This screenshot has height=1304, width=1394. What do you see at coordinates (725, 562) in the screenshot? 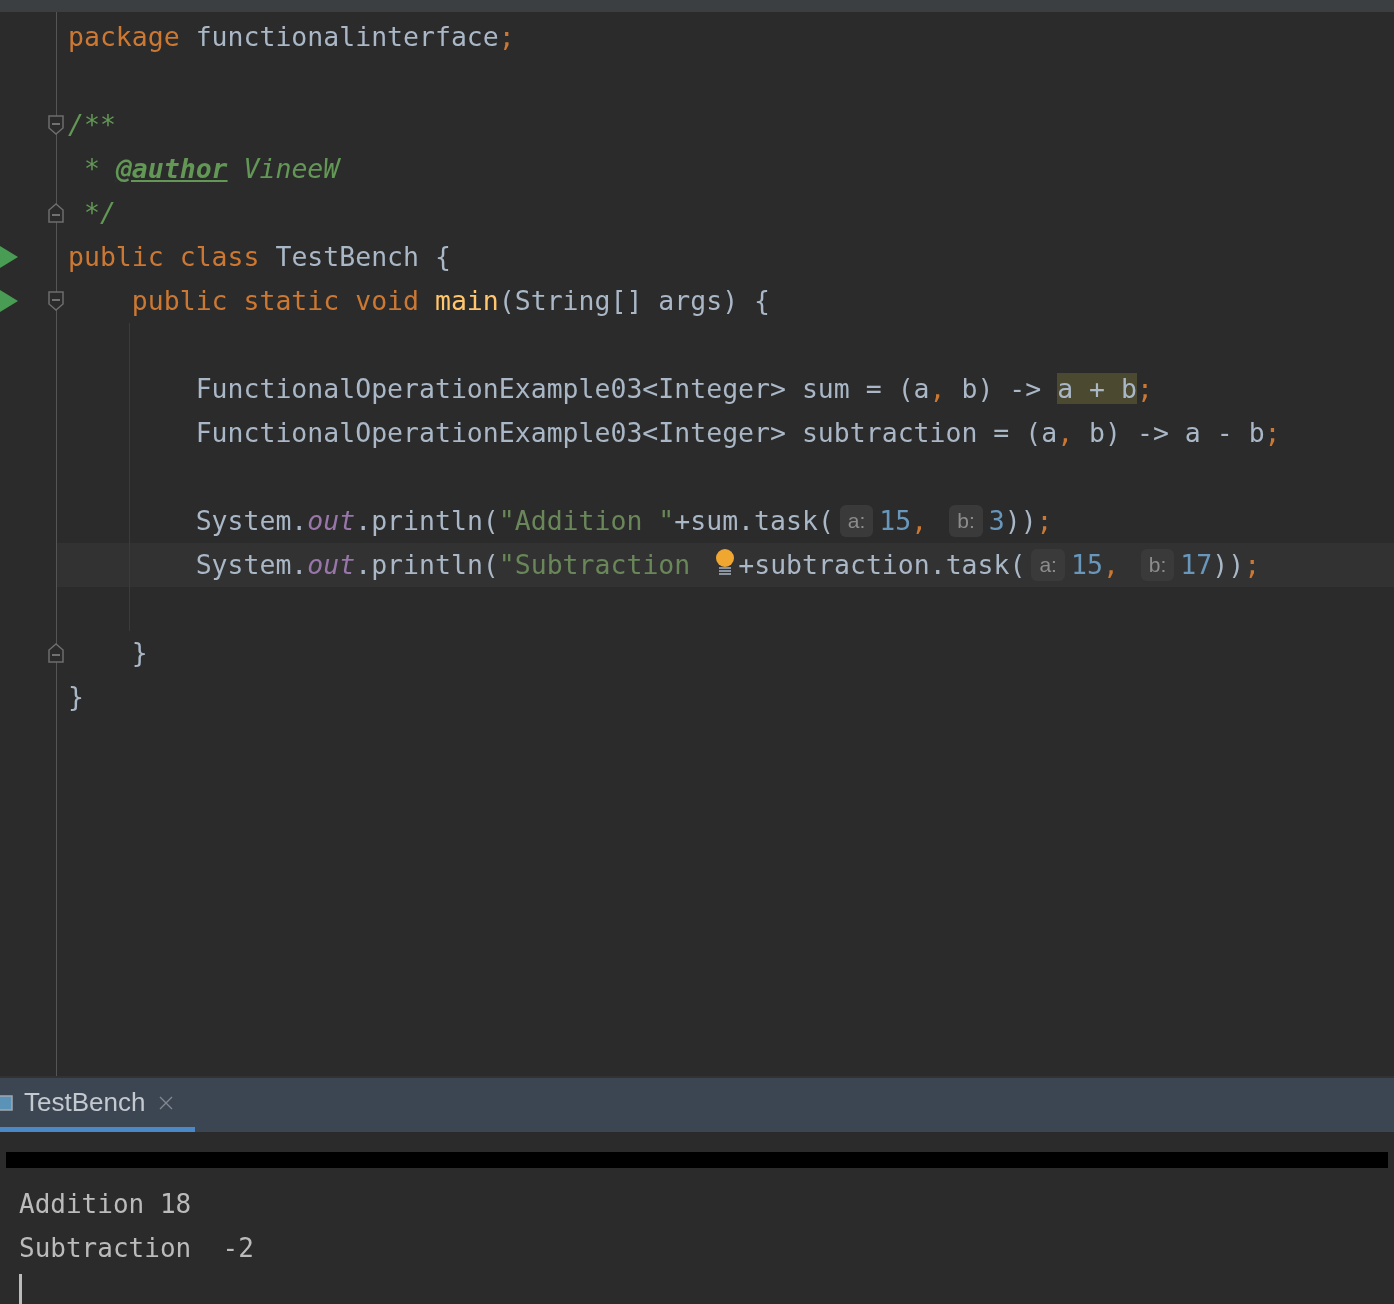
I see `lightbulb-icon` at bounding box center [725, 562].